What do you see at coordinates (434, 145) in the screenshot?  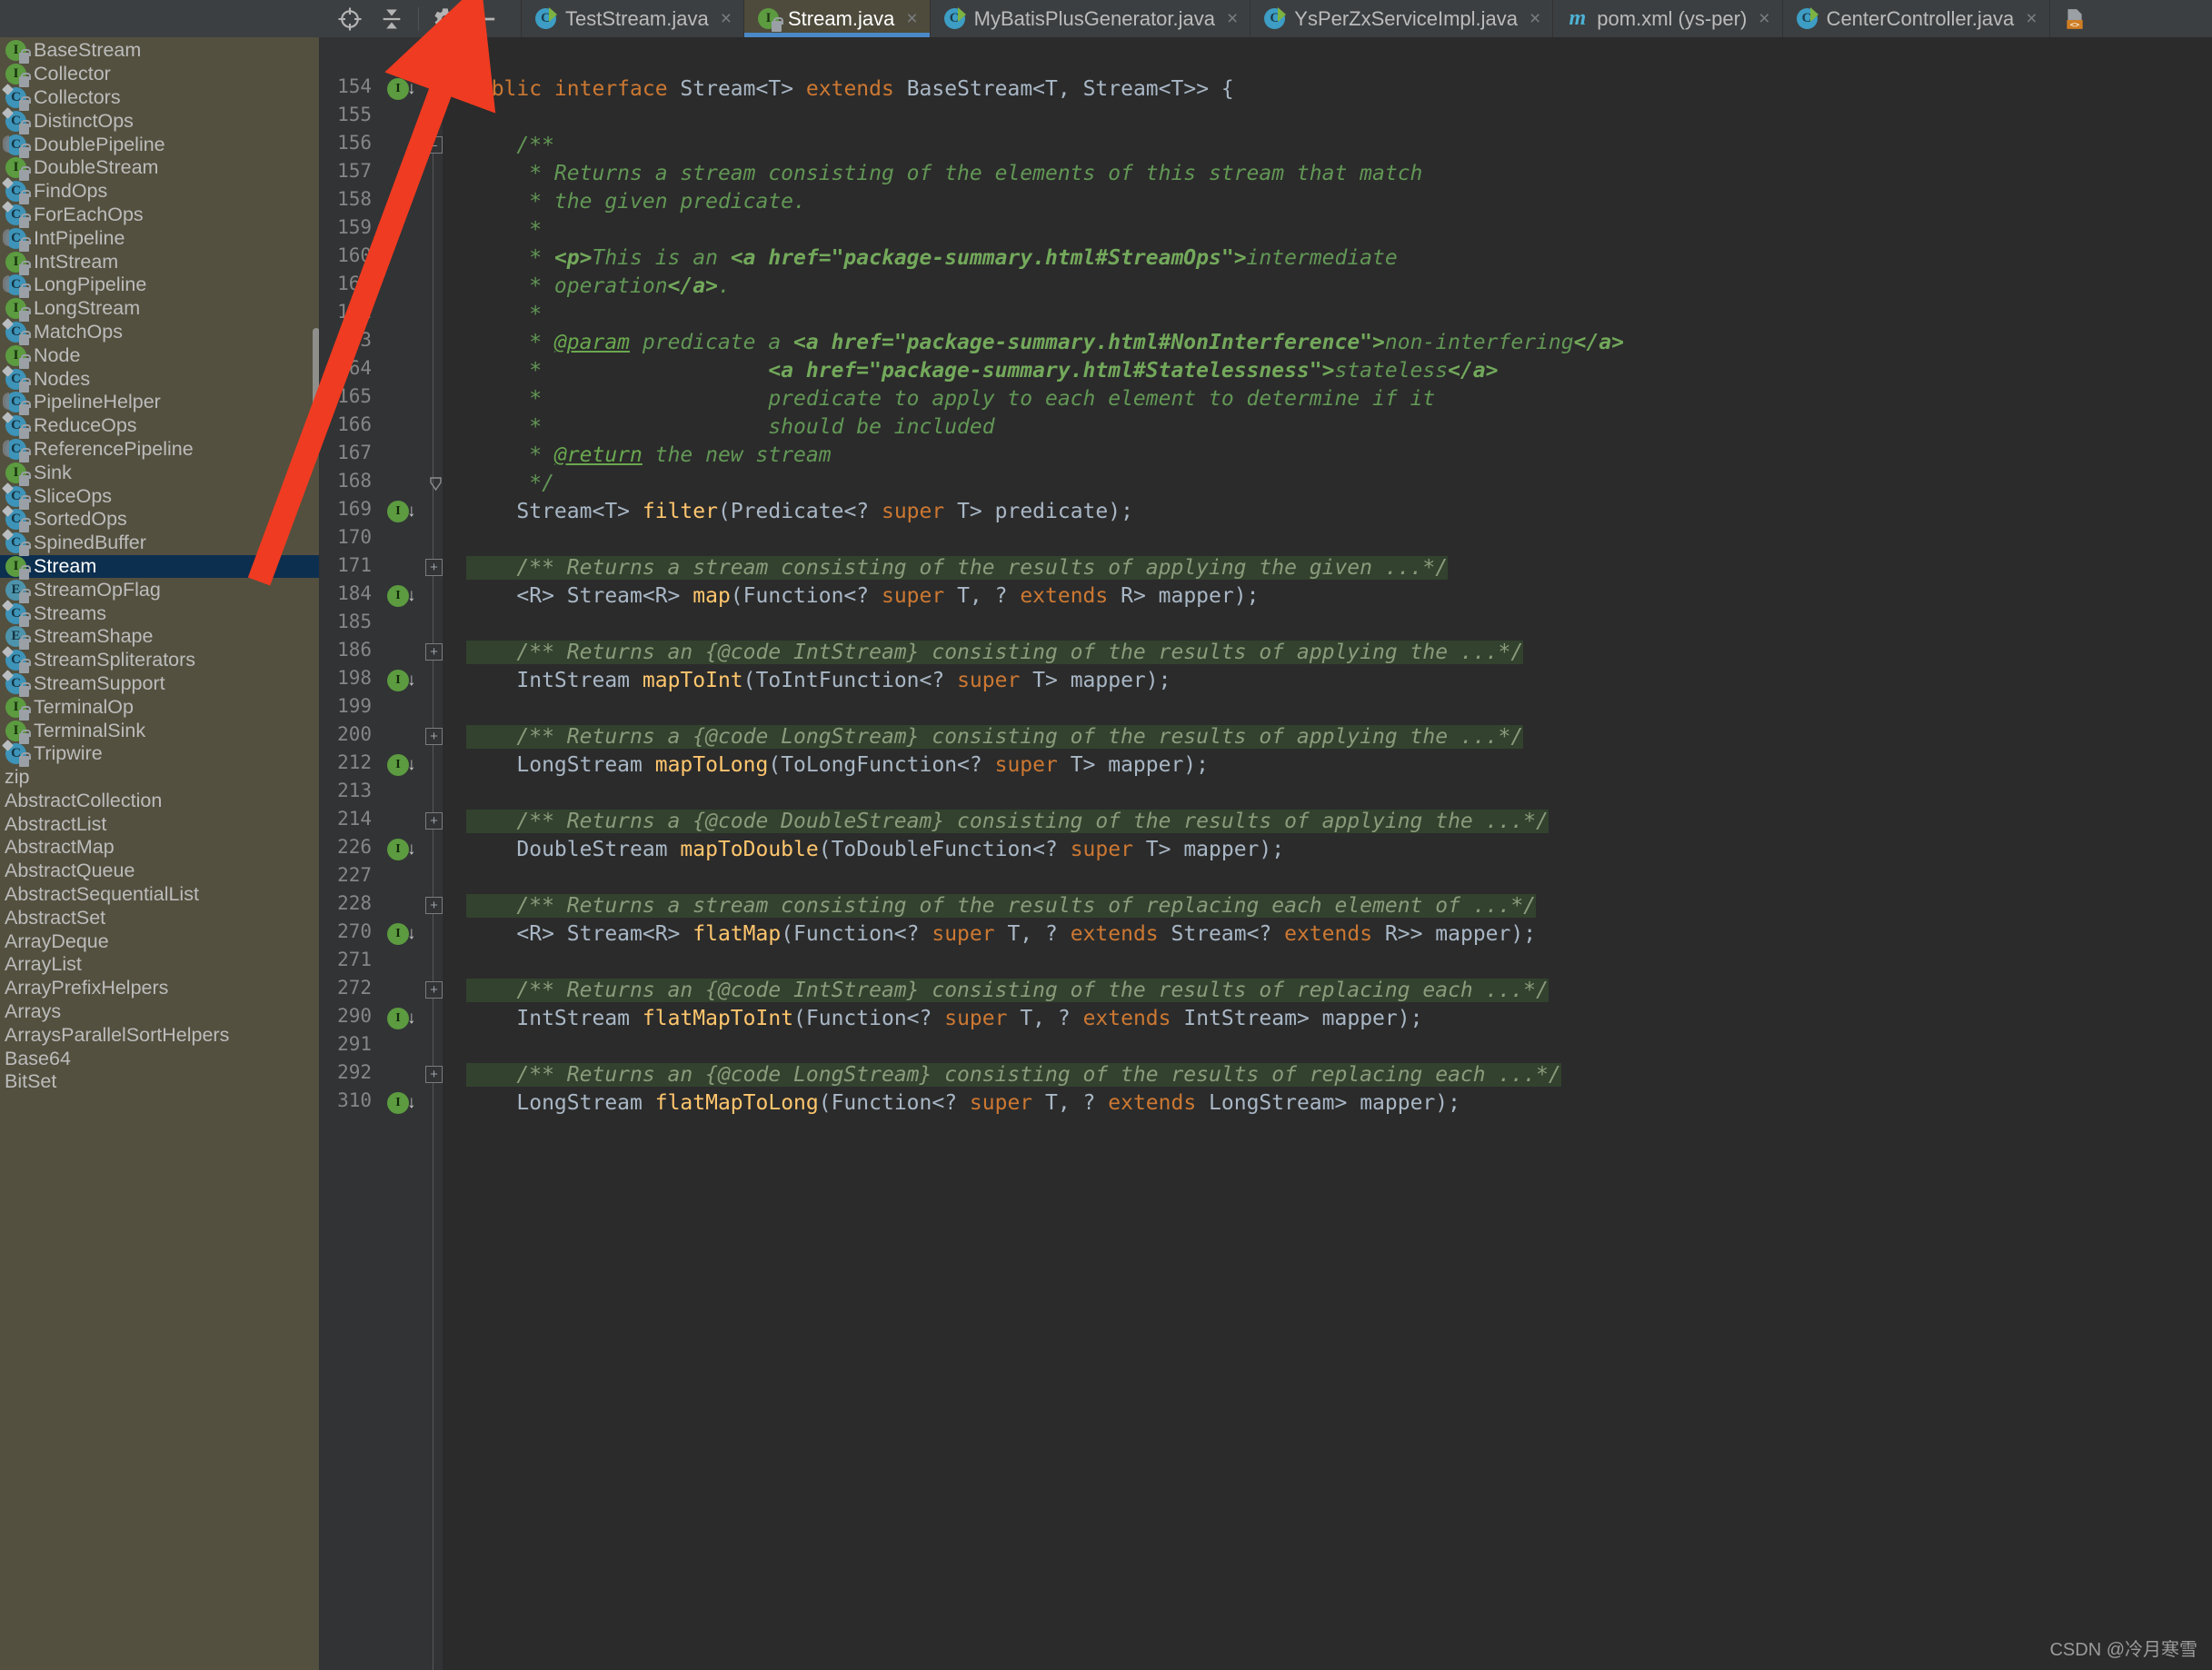 I see `fold-collapse-icon: −` at bounding box center [434, 145].